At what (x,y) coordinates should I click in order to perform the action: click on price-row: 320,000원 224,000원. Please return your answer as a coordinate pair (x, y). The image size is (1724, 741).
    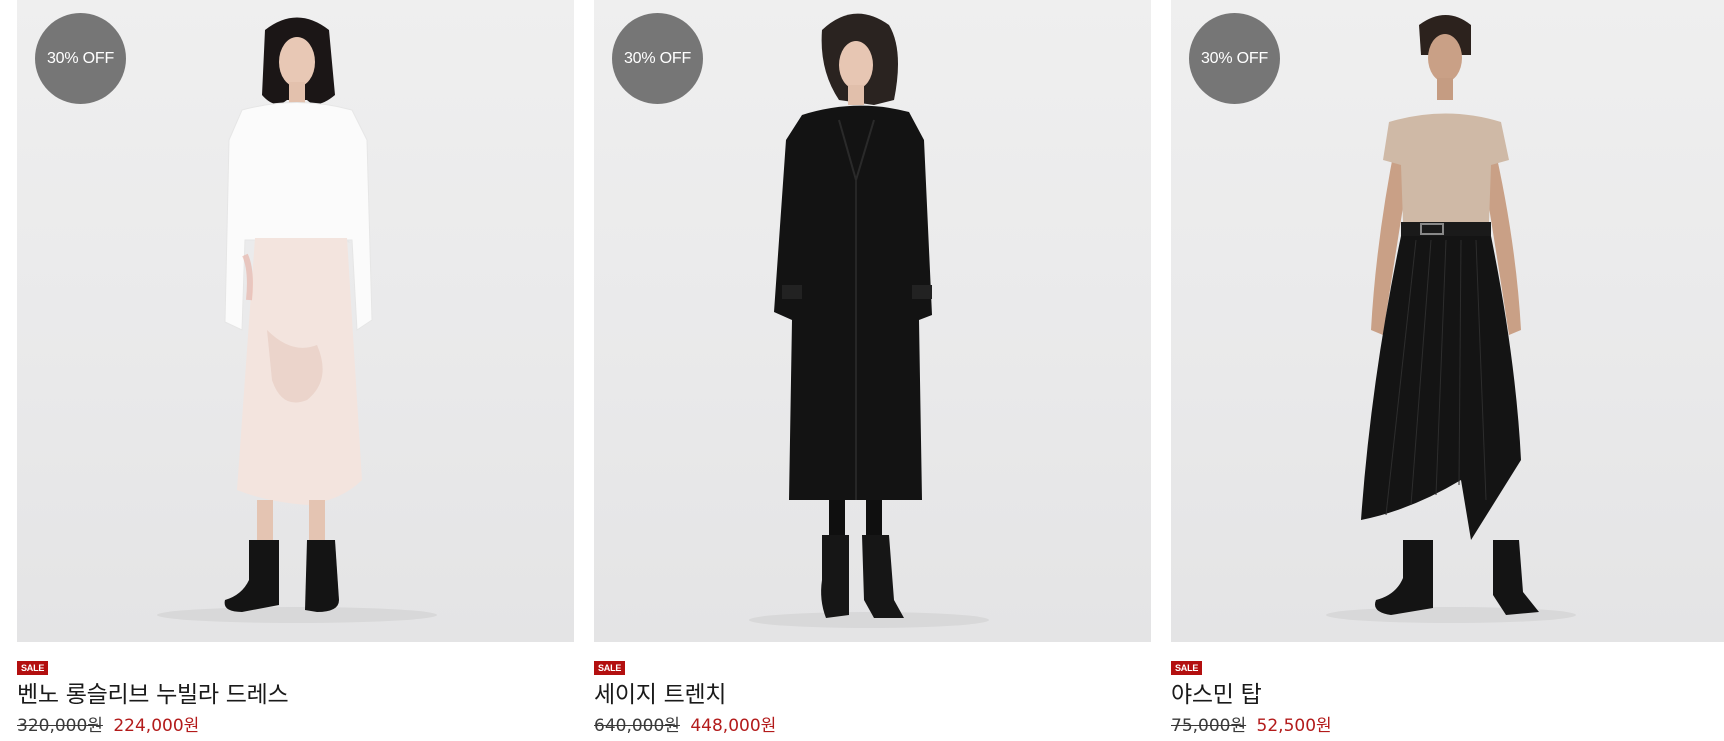
    Looking at the image, I should click on (295, 726).